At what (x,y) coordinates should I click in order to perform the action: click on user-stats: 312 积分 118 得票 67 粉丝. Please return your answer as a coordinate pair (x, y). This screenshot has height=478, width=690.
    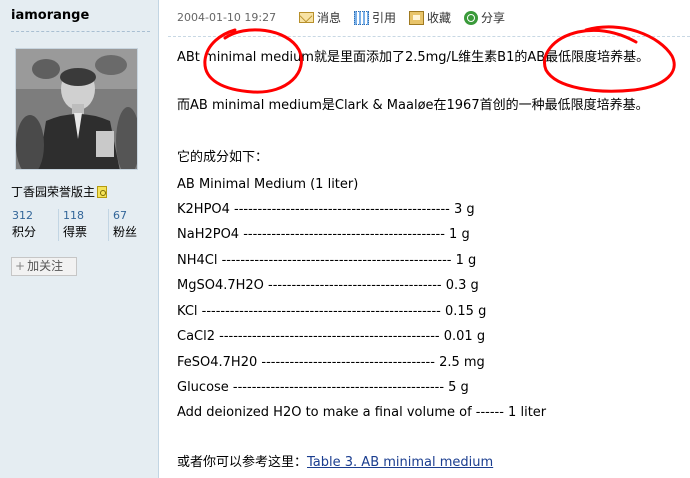
    Looking at the image, I should click on (83, 225).